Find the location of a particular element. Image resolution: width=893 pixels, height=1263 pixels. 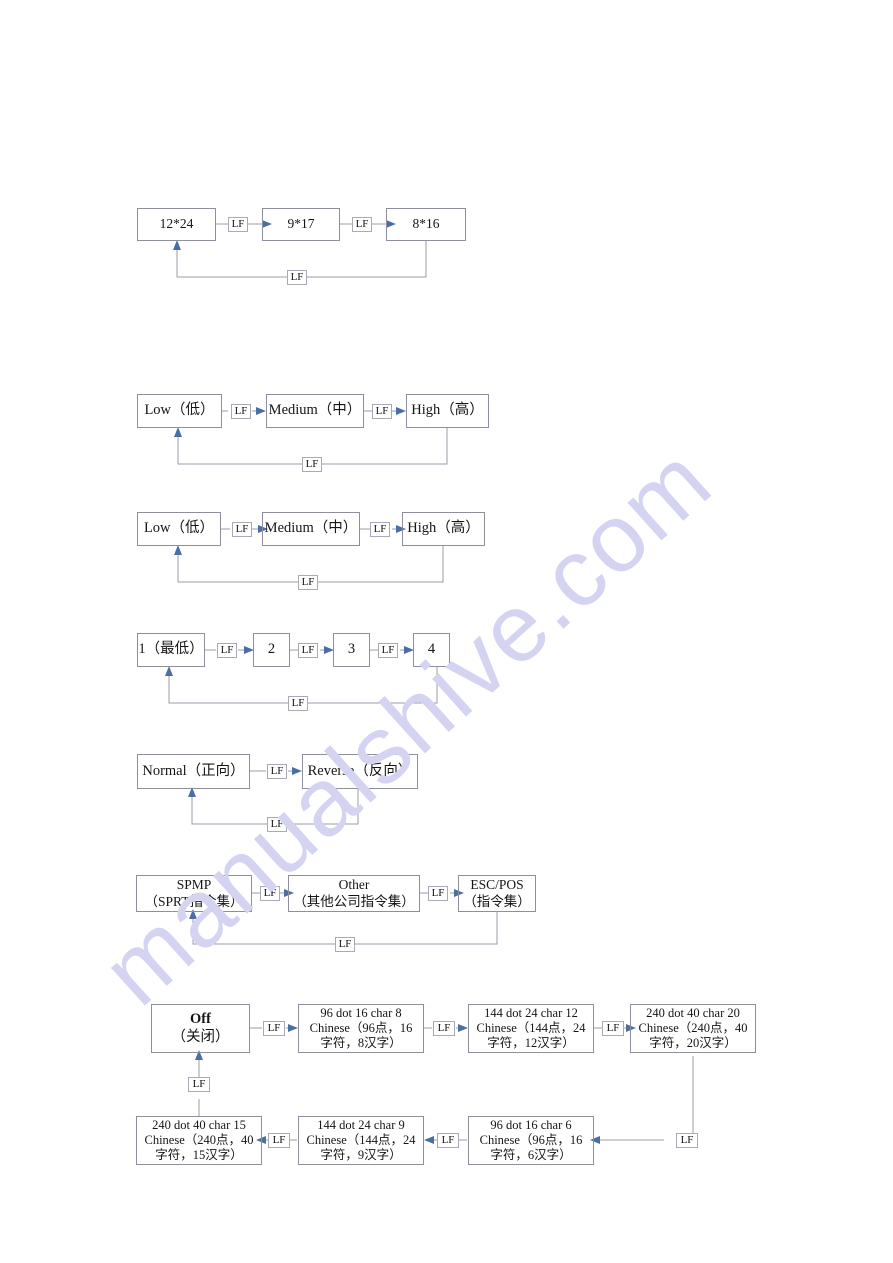

node-cmdset-escpos: ESC/POS （指令集） is located at coordinates (497, 893).